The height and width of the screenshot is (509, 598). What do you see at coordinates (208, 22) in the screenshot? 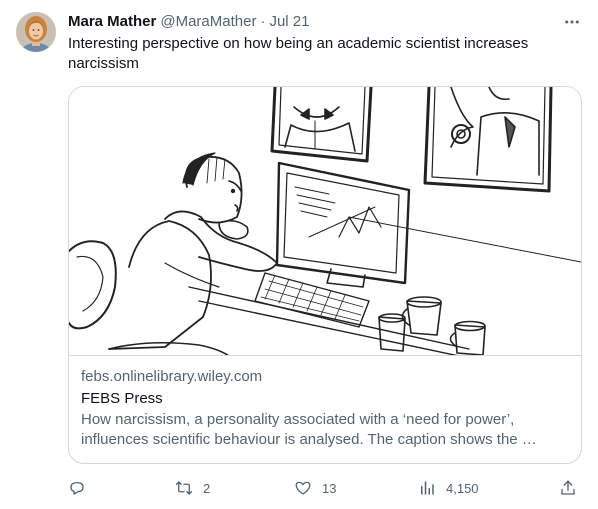
I see `author-handle: @MaraMather` at bounding box center [208, 22].